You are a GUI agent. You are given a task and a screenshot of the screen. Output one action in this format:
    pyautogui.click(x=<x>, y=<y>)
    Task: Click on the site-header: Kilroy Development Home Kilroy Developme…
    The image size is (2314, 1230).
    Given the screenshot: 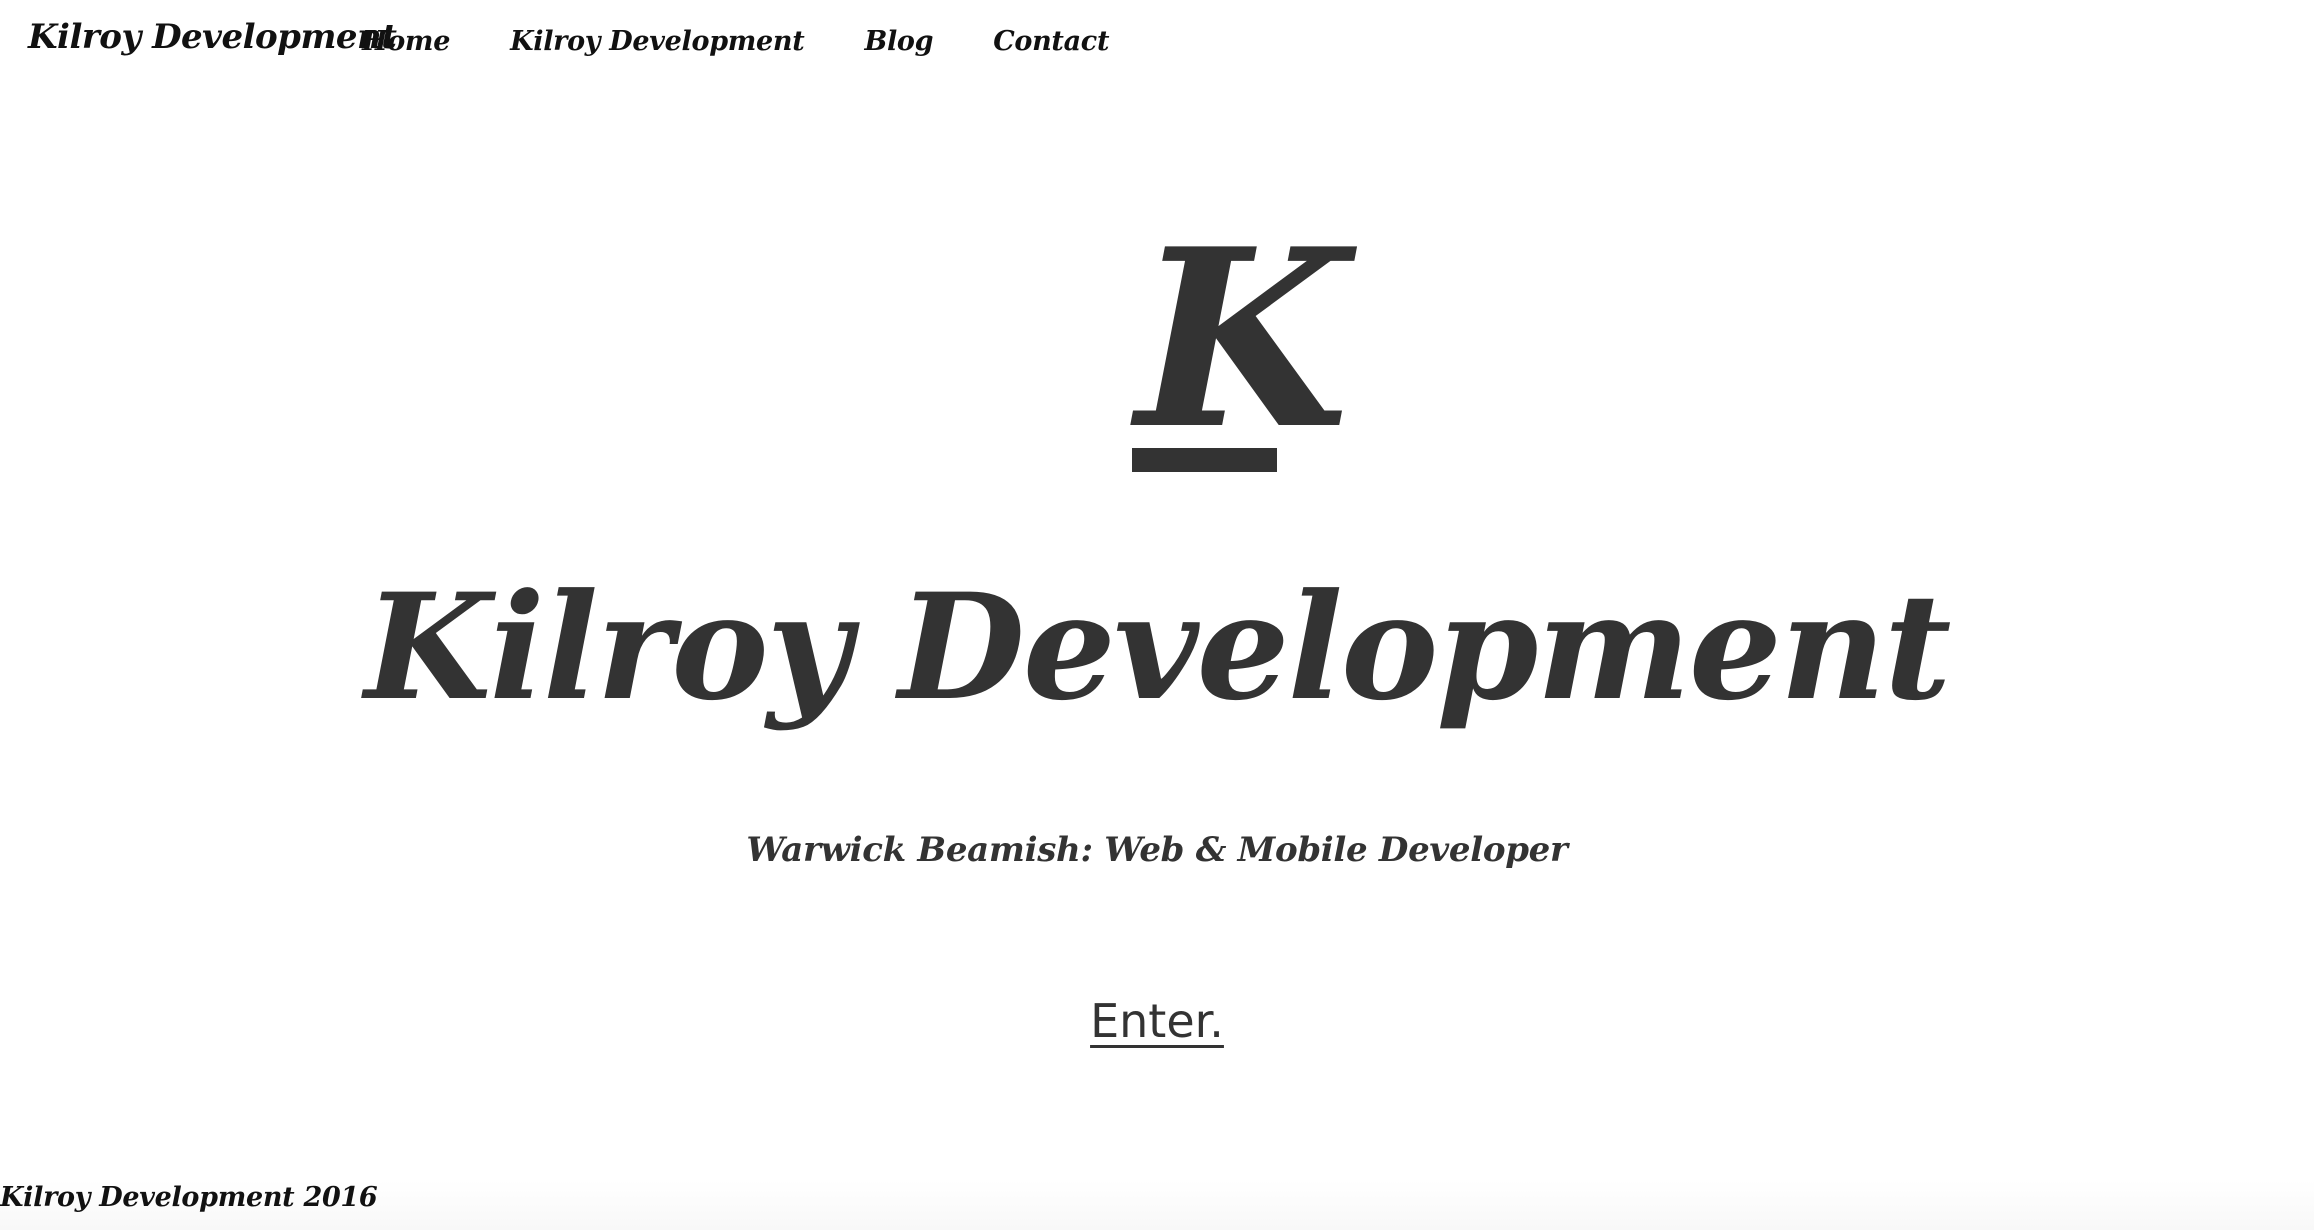 What is the action you would take?
    pyautogui.click(x=1157, y=46)
    